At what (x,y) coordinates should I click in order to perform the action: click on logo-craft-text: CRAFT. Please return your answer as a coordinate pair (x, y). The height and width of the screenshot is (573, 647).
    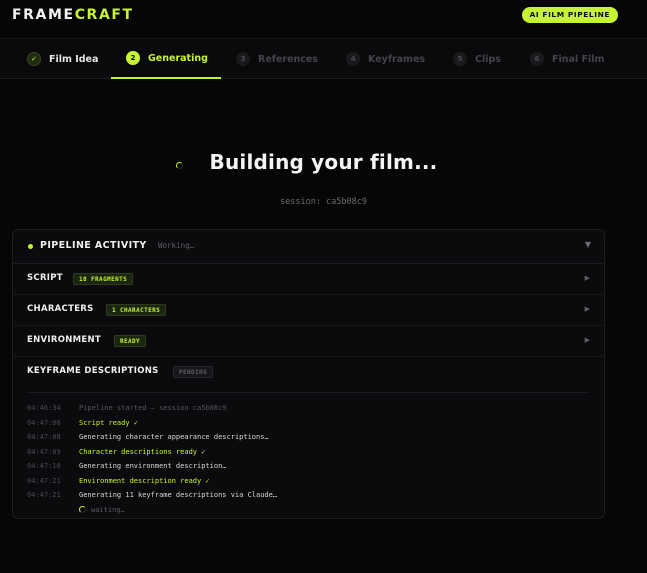
    Looking at the image, I should click on (104, 15).